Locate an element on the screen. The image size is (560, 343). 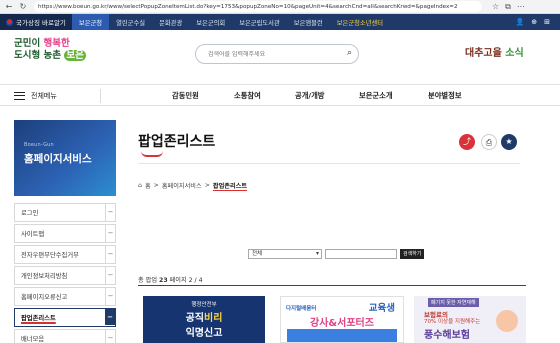
sidebar-item-error-report: 홈페이지오류신고 − is located at coordinates (65, 296).